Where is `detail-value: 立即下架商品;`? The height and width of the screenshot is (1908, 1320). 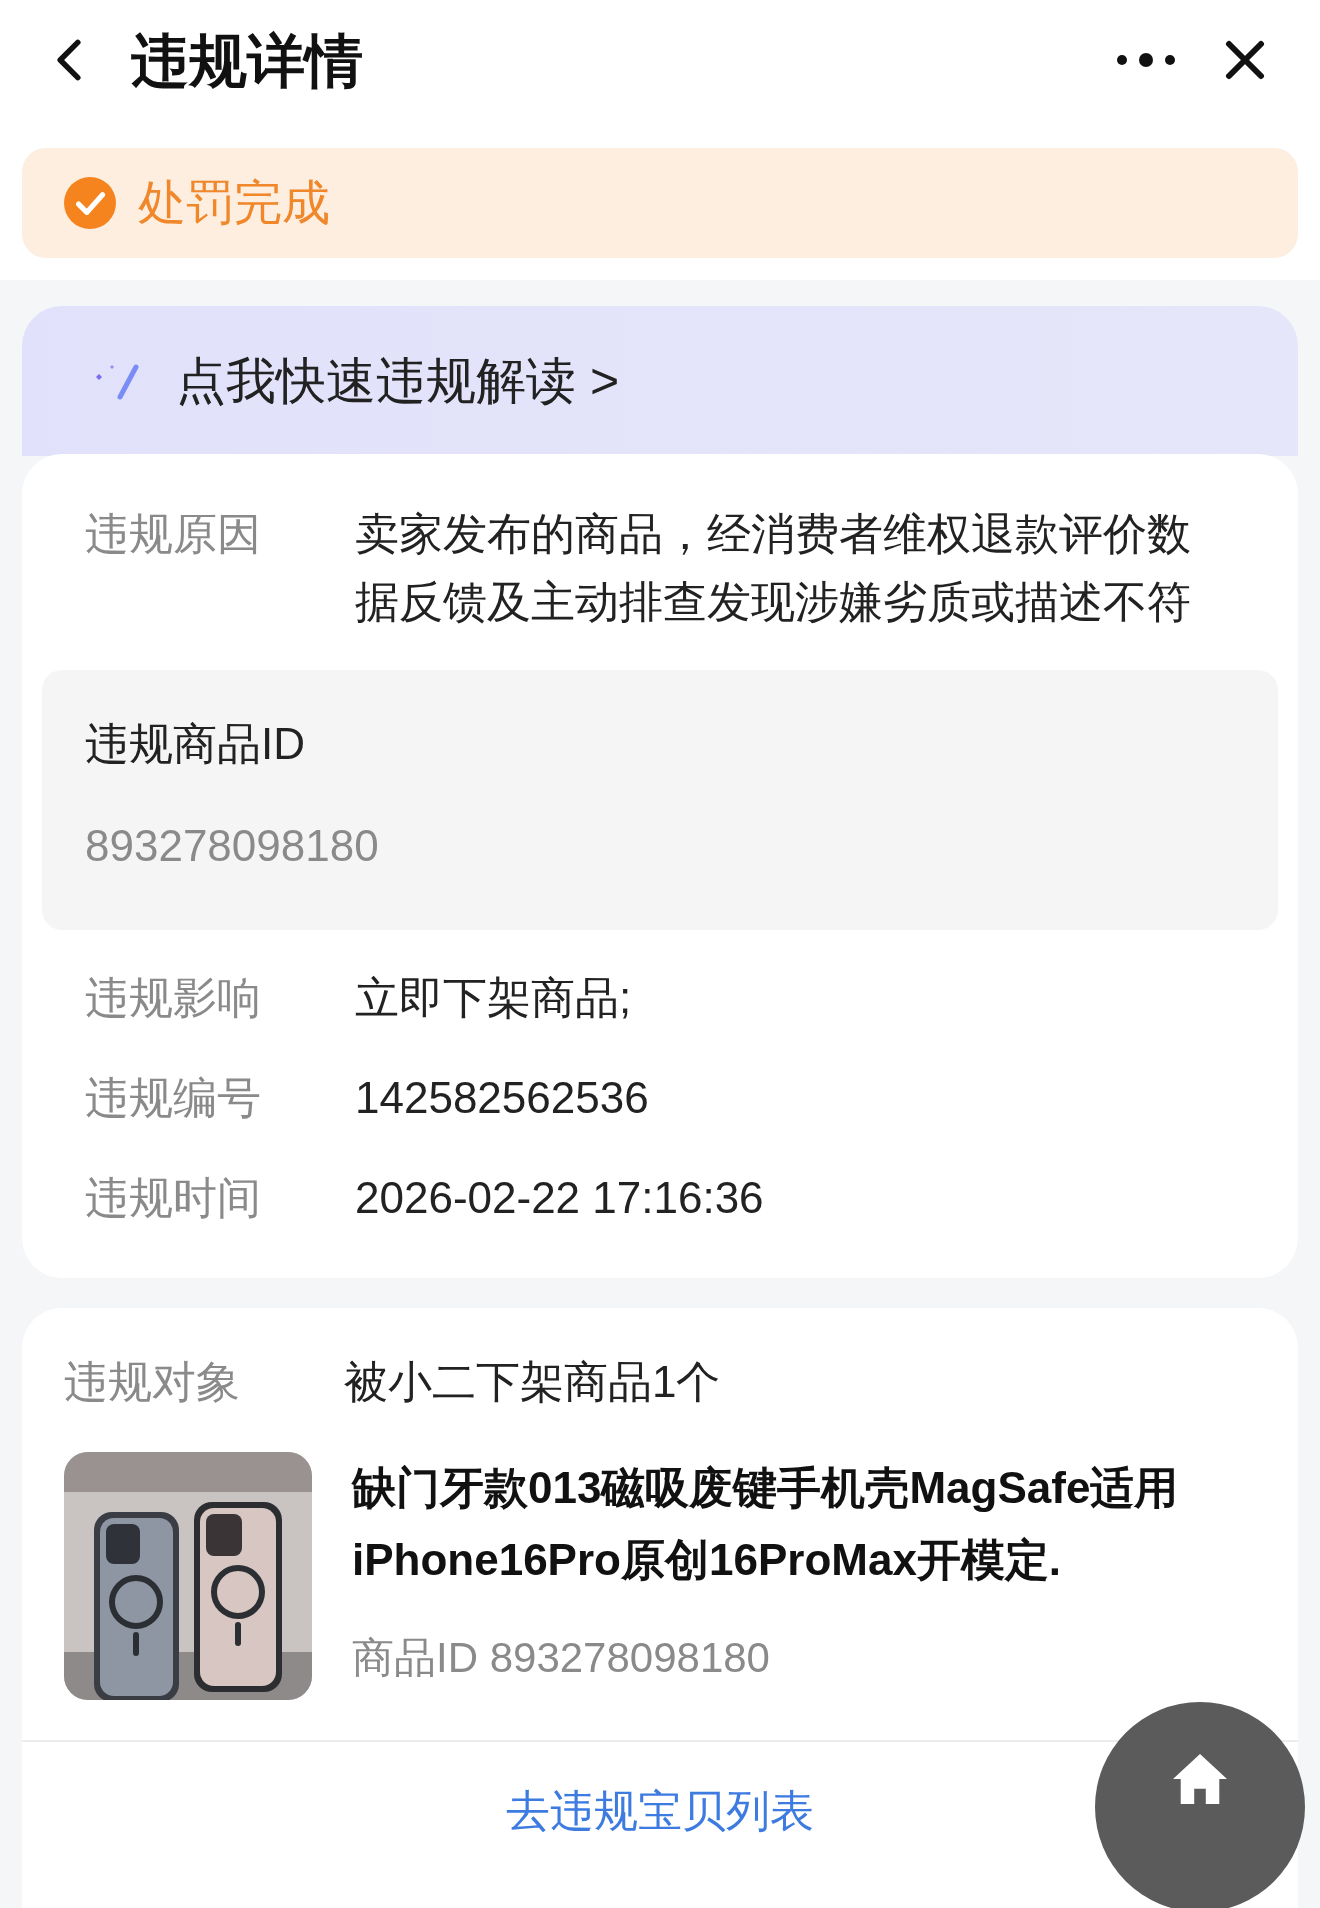
detail-value: 立即下架商品; is located at coordinates (494, 998).